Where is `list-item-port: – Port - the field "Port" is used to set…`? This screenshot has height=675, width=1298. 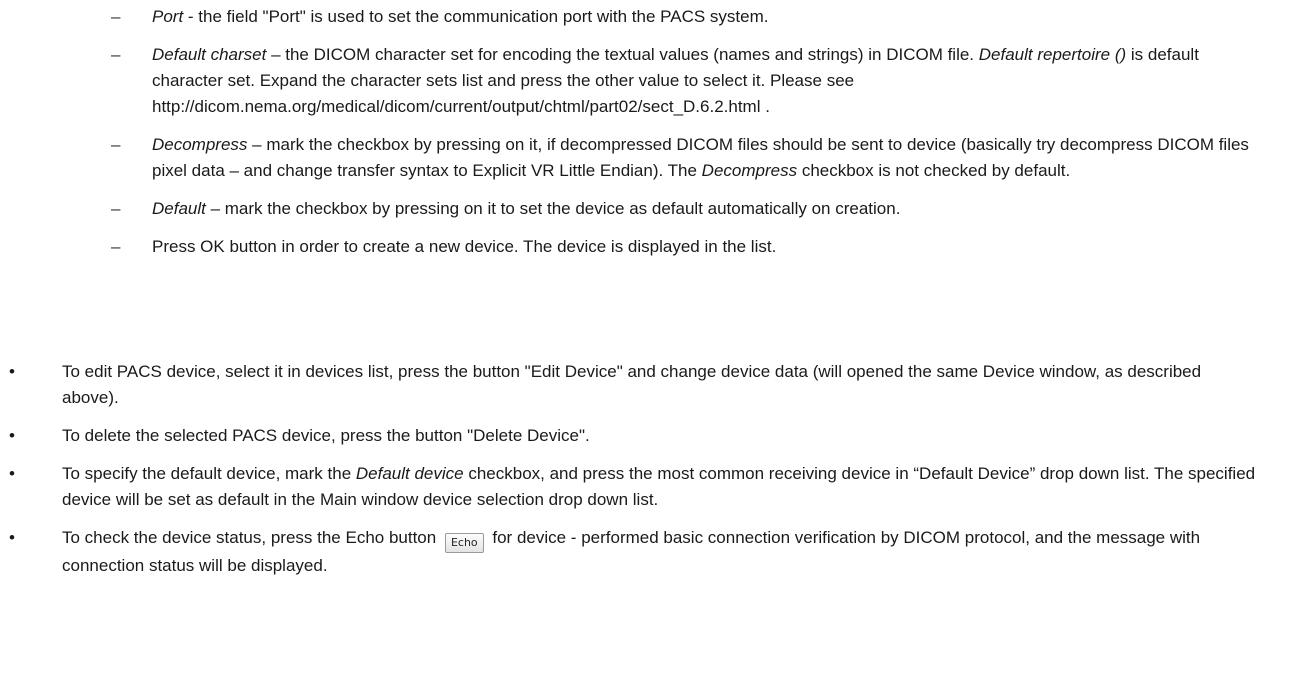 list-item-port: – Port - the field "Port" is used to set… is located at coordinates (649, 17).